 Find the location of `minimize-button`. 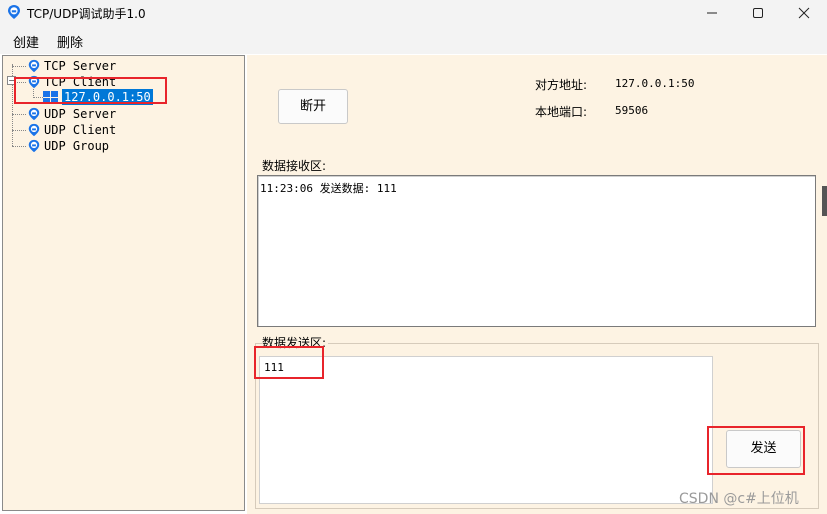

minimize-button is located at coordinates (712, 13).